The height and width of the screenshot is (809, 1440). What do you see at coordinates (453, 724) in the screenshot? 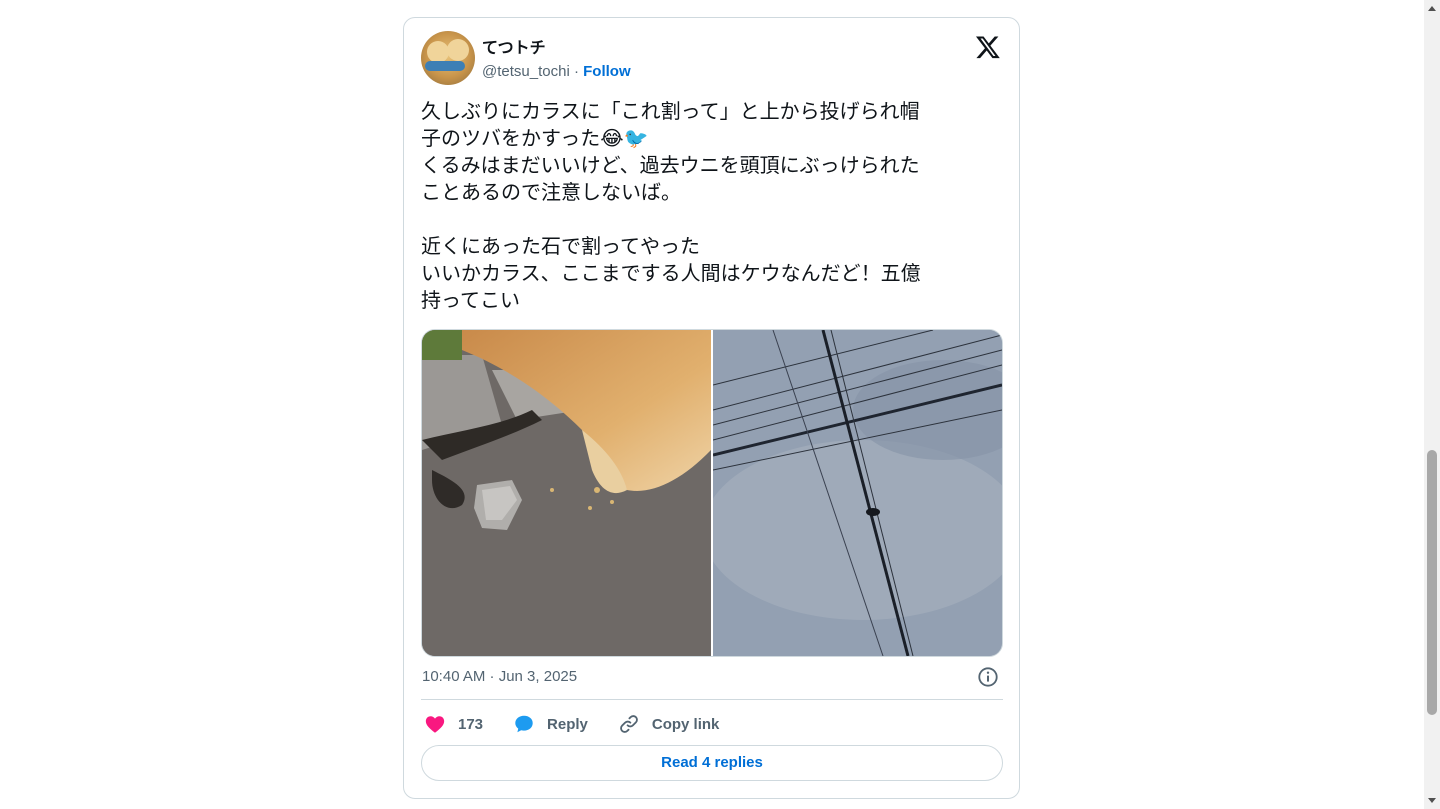
I see `like-button: 173` at bounding box center [453, 724].